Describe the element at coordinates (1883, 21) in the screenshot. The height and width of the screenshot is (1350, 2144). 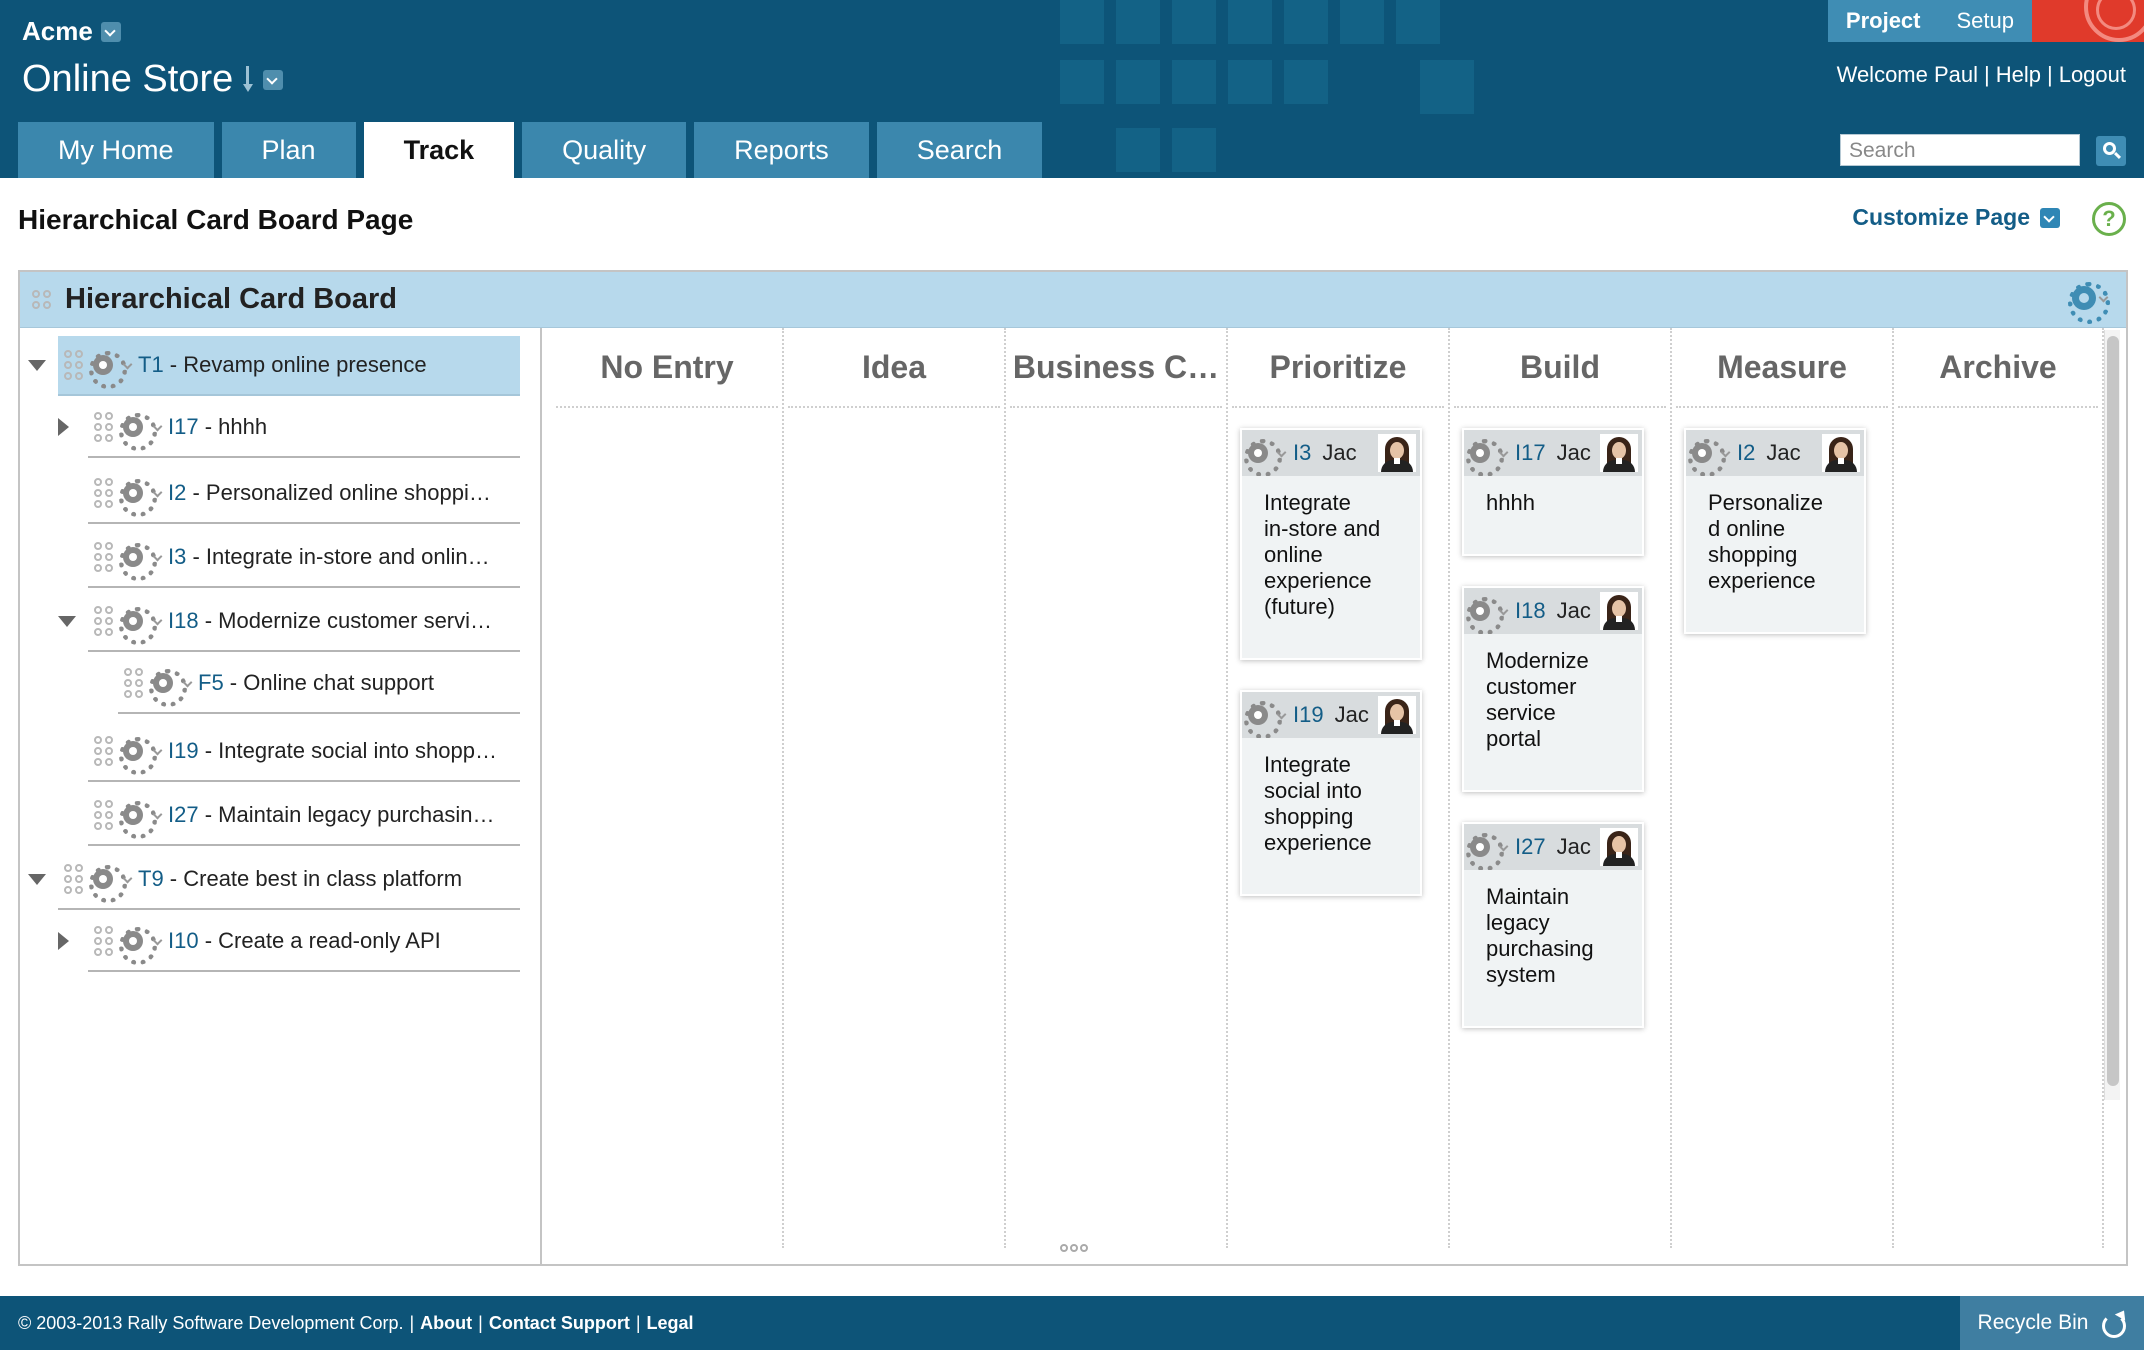
I see `tab-project: Project` at that location.